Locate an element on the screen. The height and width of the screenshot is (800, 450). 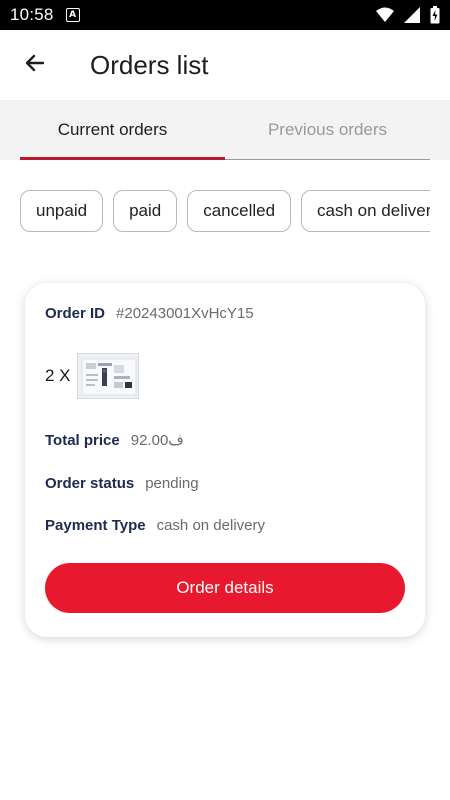
filter-chip-unpaid: unpaid is located at coordinates (62, 211).